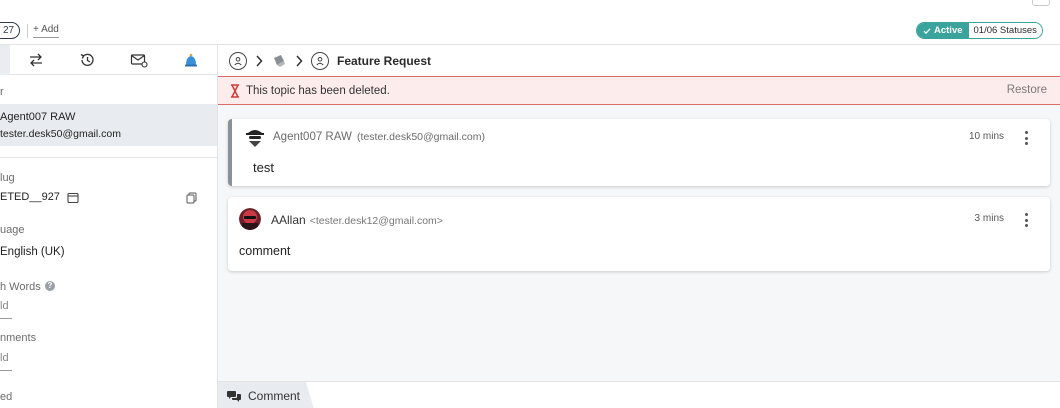 The height and width of the screenshot is (408, 1060). I want to click on topic-id-pill: 27, so click(10, 30).